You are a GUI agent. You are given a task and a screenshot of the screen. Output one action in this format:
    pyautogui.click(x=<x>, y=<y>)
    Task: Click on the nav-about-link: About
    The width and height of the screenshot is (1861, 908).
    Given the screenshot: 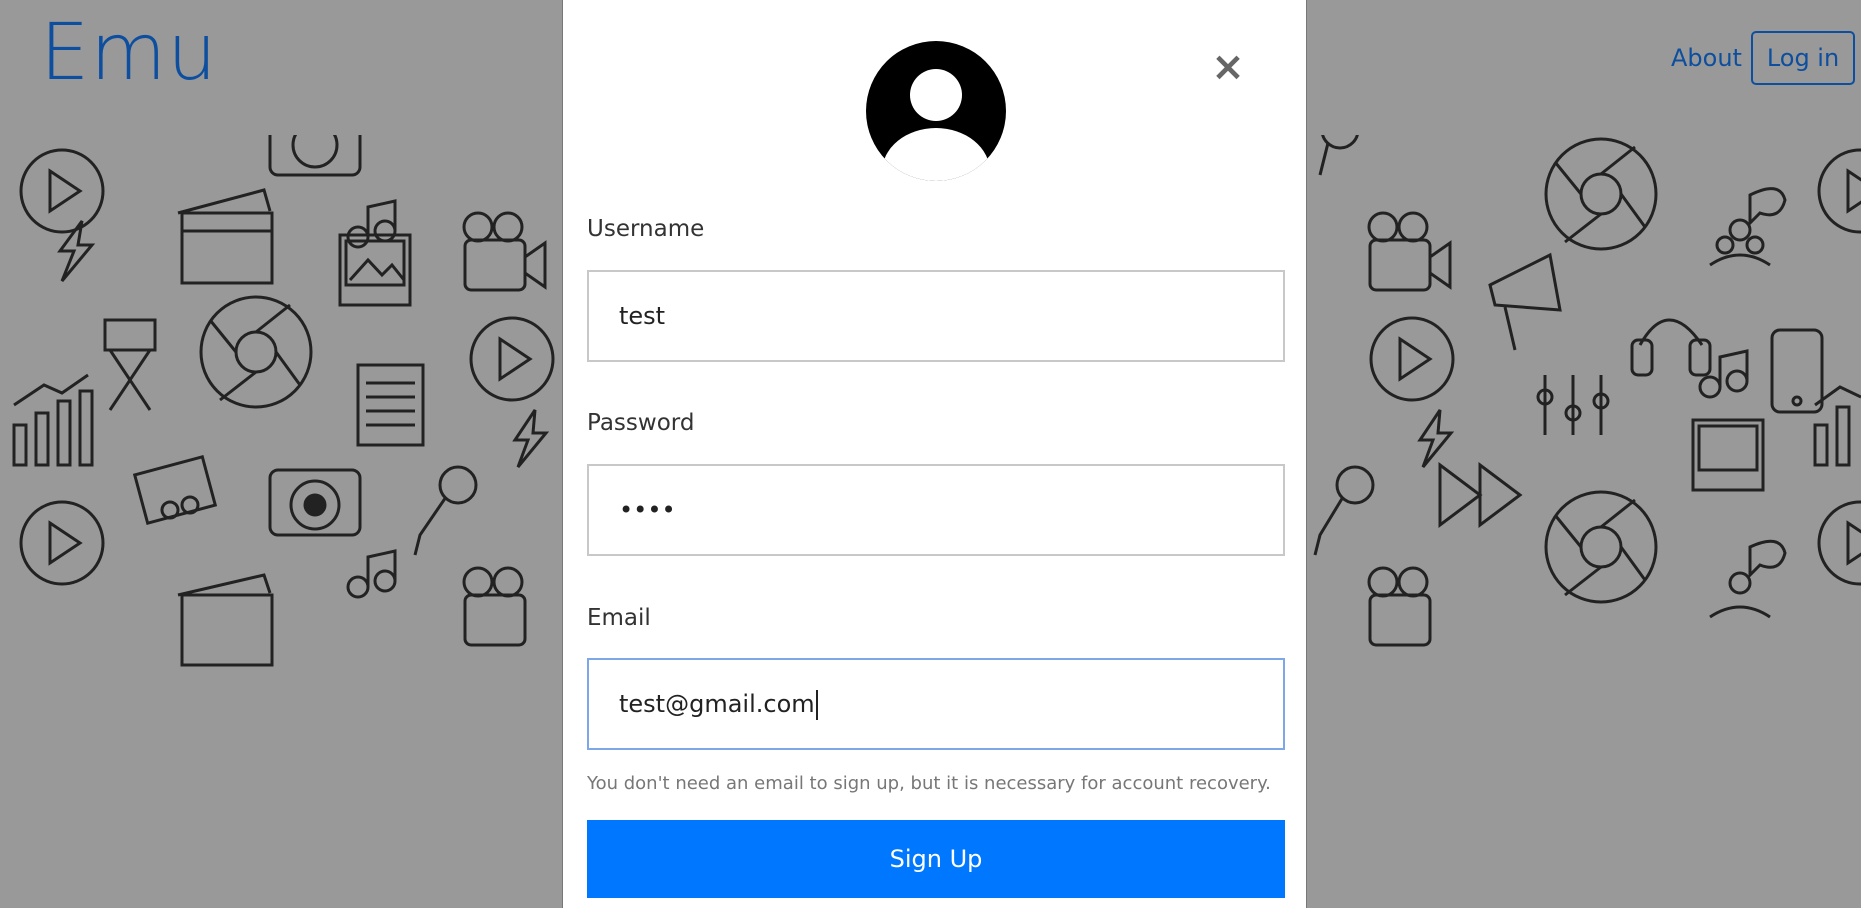 What is the action you would take?
    pyautogui.click(x=1706, y=58)
    